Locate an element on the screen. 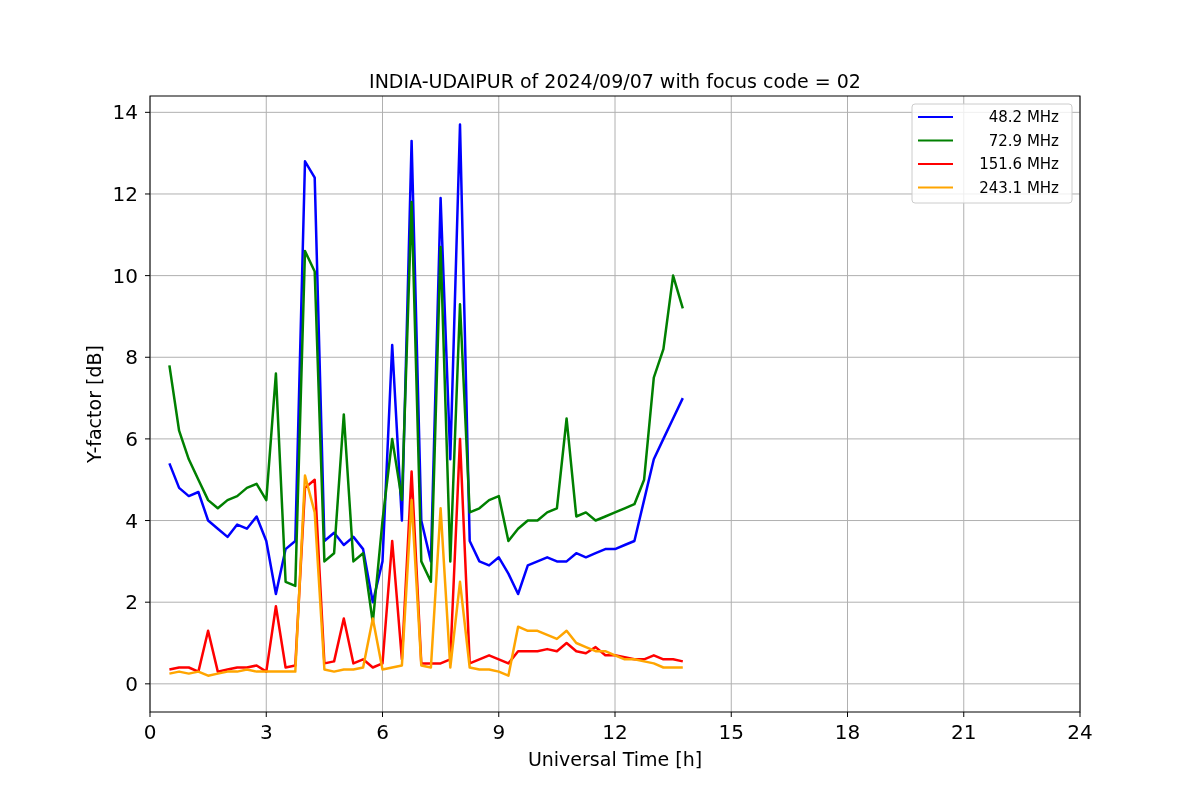 Image resolution: width=1200 pixels, height=800 pixels. chart-title: INDIA-UDAIPUR of 2024/09/07 with focus code = 02 is located at coordinates (615, 81).